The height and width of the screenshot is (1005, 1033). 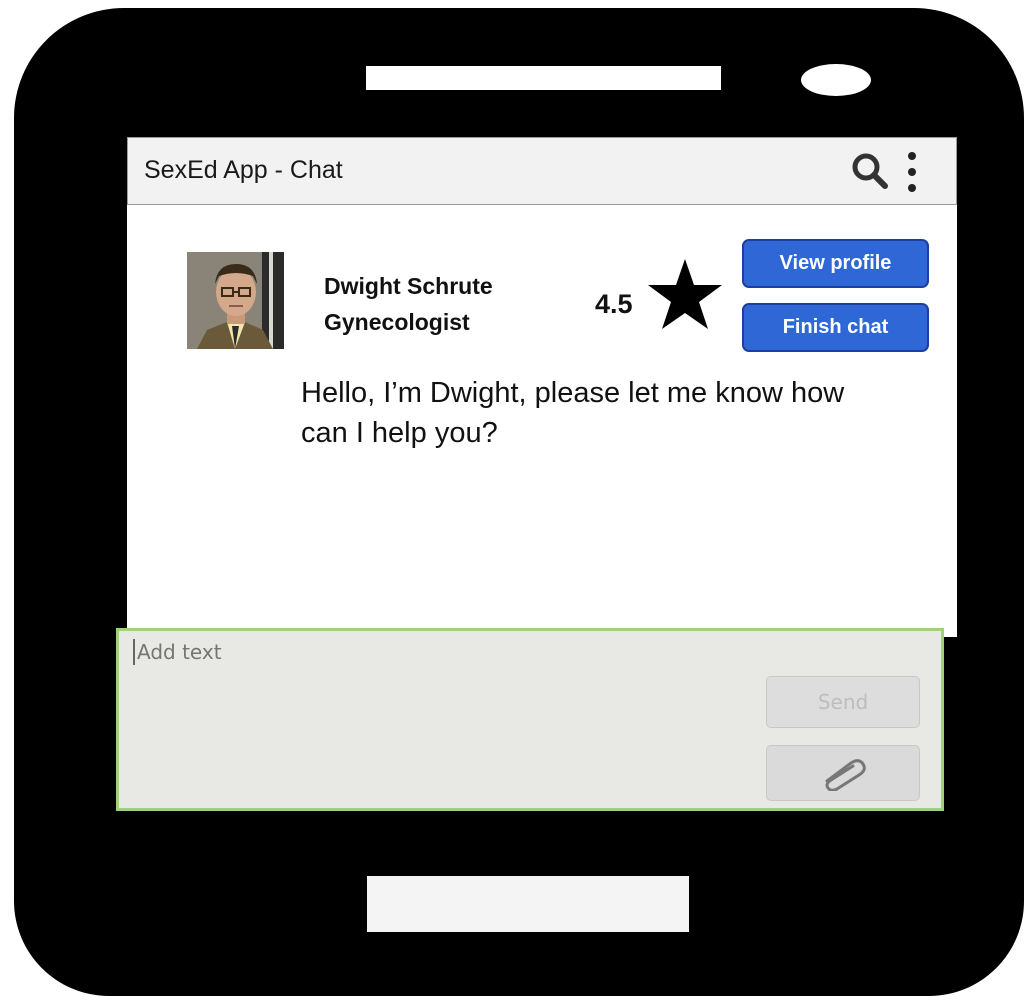 What do you see at coordinates (243, 170) in the screenshot?
I see `app-title: SexEd App - Chat` at bounding box center [243, 170].